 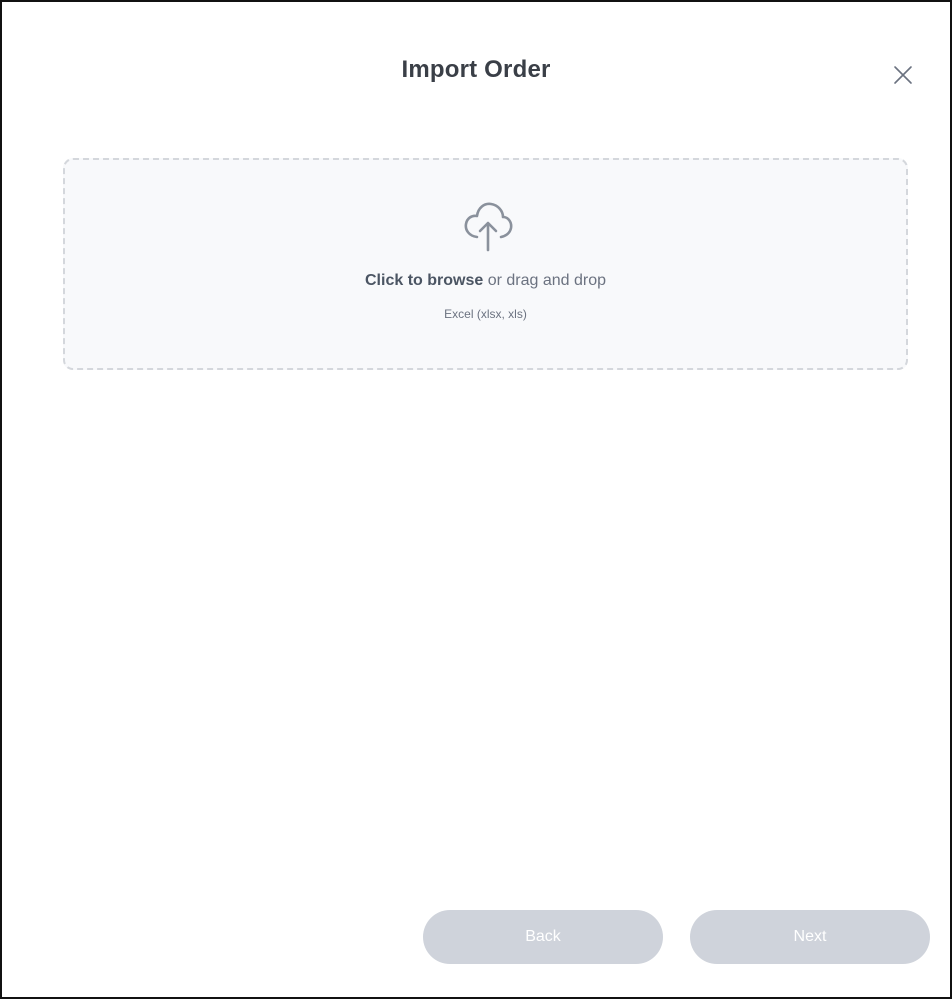 What do you see at coordinates (424, 280) in the screenshot?
I see `browse-link: Click to browse` at bounding box center [424, 280].